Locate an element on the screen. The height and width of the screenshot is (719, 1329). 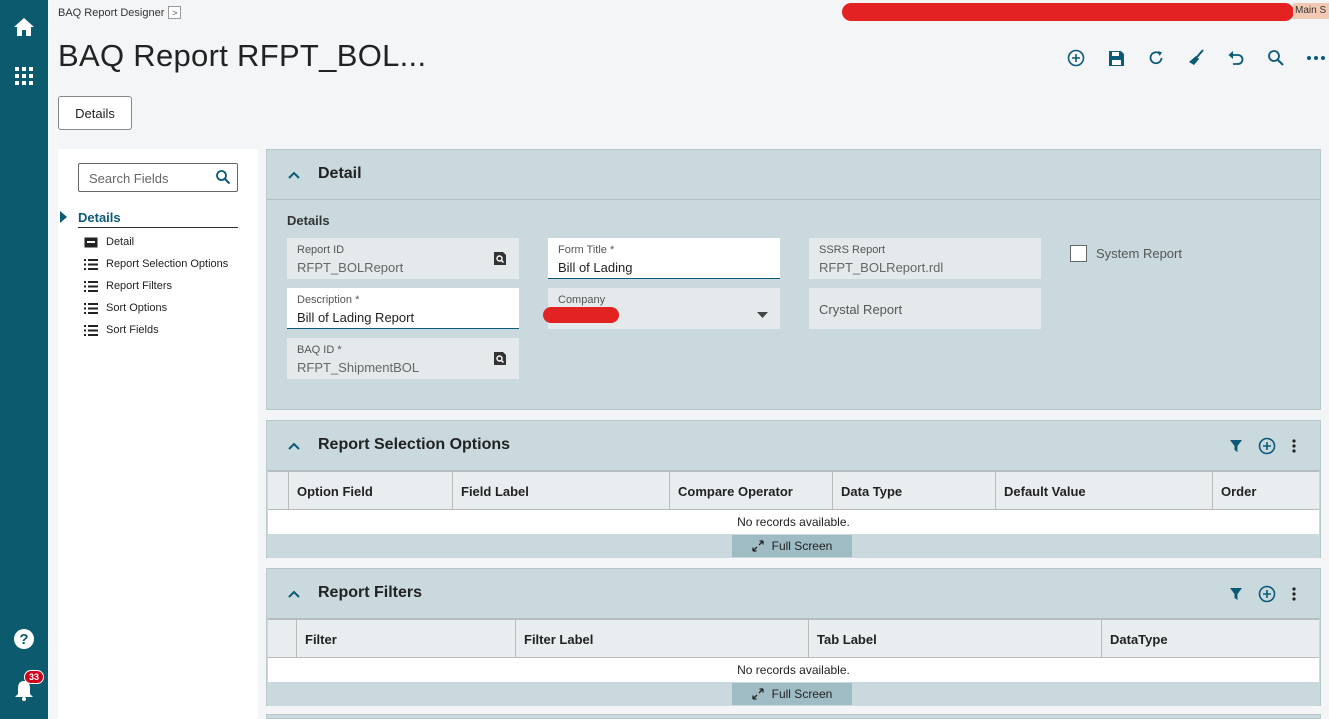
clear-broom-icon is located at coordinates (1196, 58).